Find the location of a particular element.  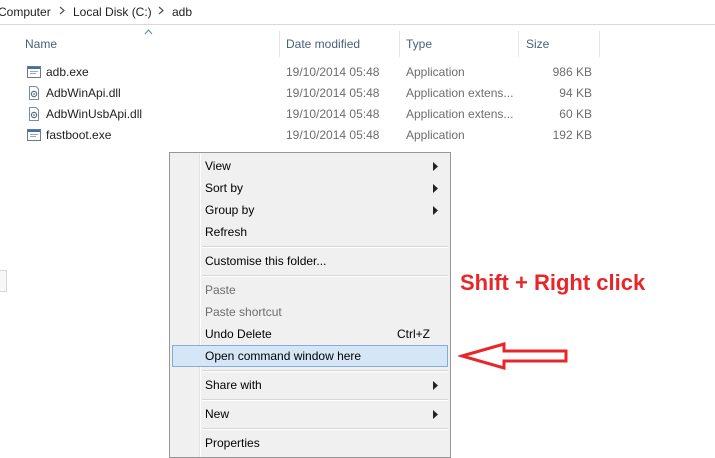

menu-item-label: Refresh is located at coordinates (226, 232).